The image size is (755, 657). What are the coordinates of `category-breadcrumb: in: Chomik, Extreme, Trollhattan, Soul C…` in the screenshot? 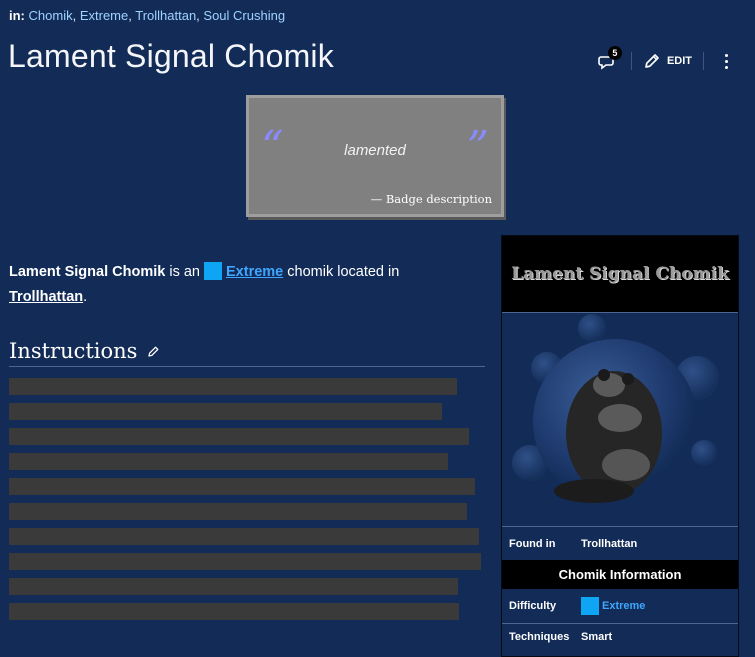 It's located at (147, 15).